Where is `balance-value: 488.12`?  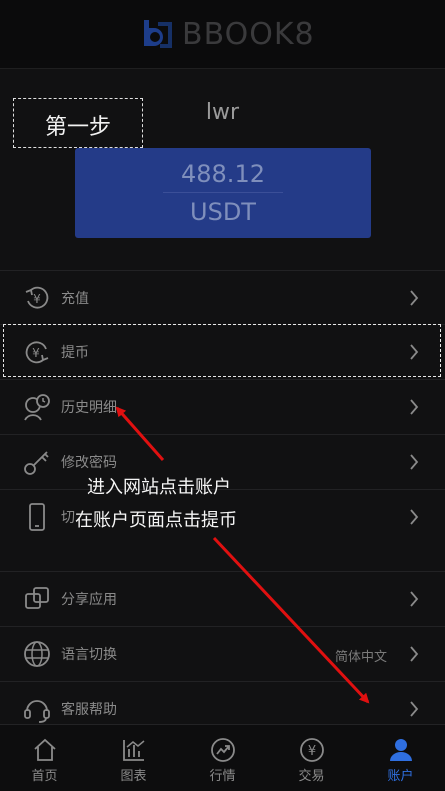
balance-value: 488.12 is located at coordinates (223, 174).